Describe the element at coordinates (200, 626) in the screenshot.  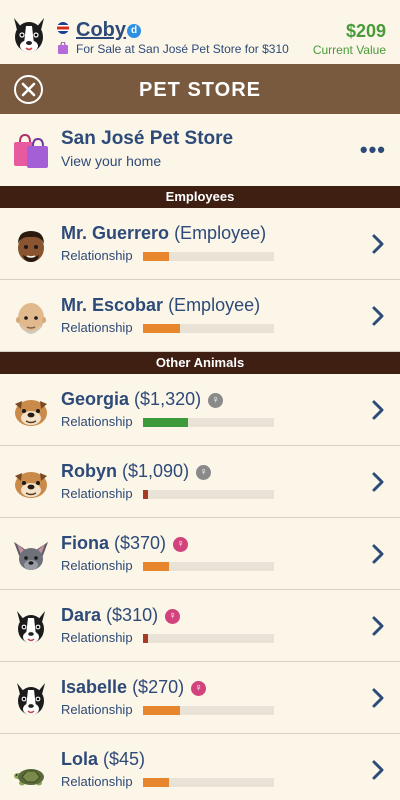
I see `list-item-animal: Dara ($310) ♀ Relationship` at that location.